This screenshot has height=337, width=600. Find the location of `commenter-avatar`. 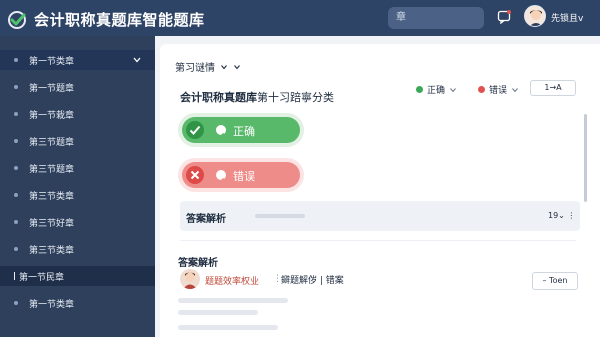

commenter-avatar is located at coordinates (190, 279).